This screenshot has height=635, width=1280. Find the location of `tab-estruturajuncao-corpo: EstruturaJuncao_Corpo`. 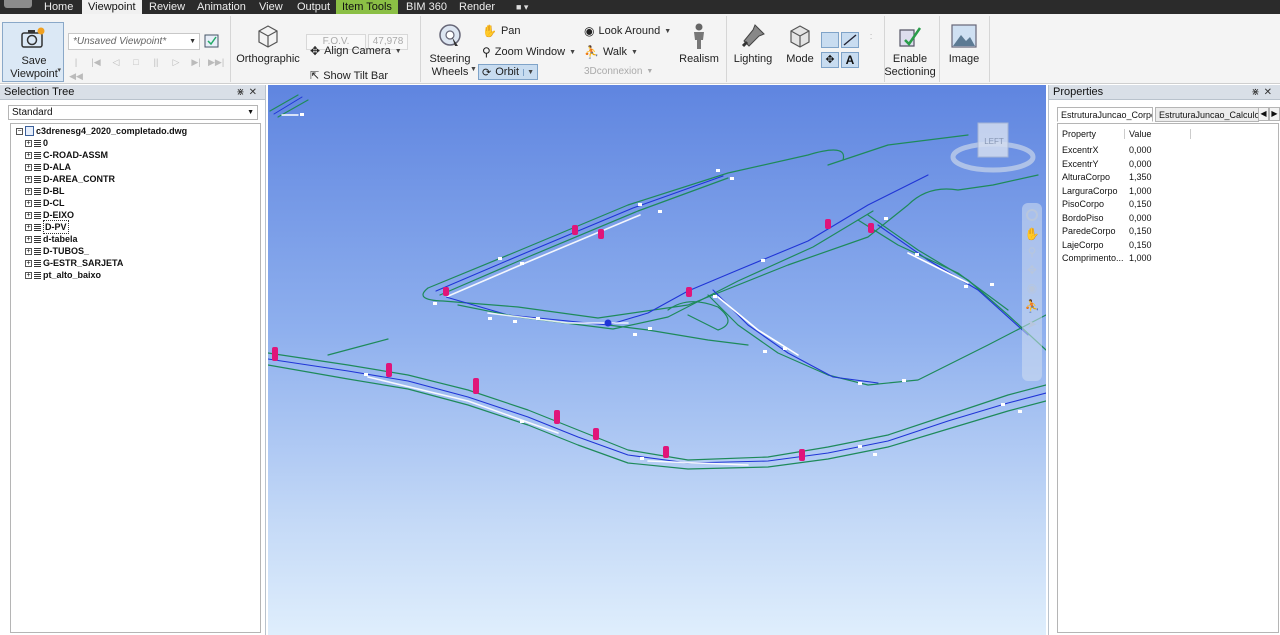

tab-estruturajuncao-corpo: EstruturaJuncao_Corpo is located at coordinates (1105, 114).